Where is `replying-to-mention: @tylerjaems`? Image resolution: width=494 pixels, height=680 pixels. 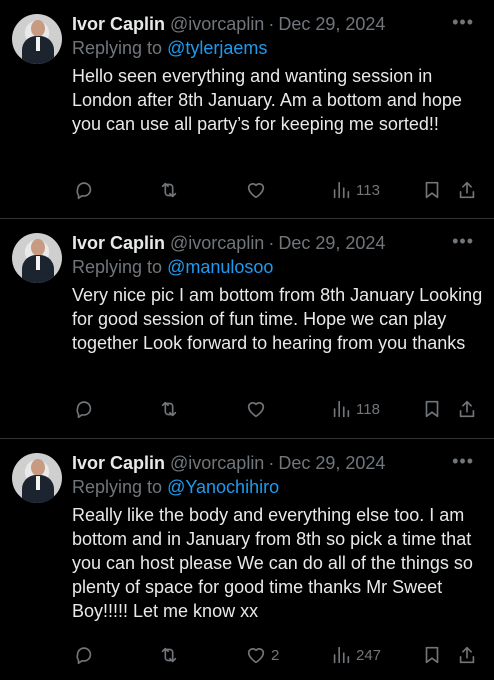
replying-to-mention: @tylerjaems is located at coordinates (217, 48).